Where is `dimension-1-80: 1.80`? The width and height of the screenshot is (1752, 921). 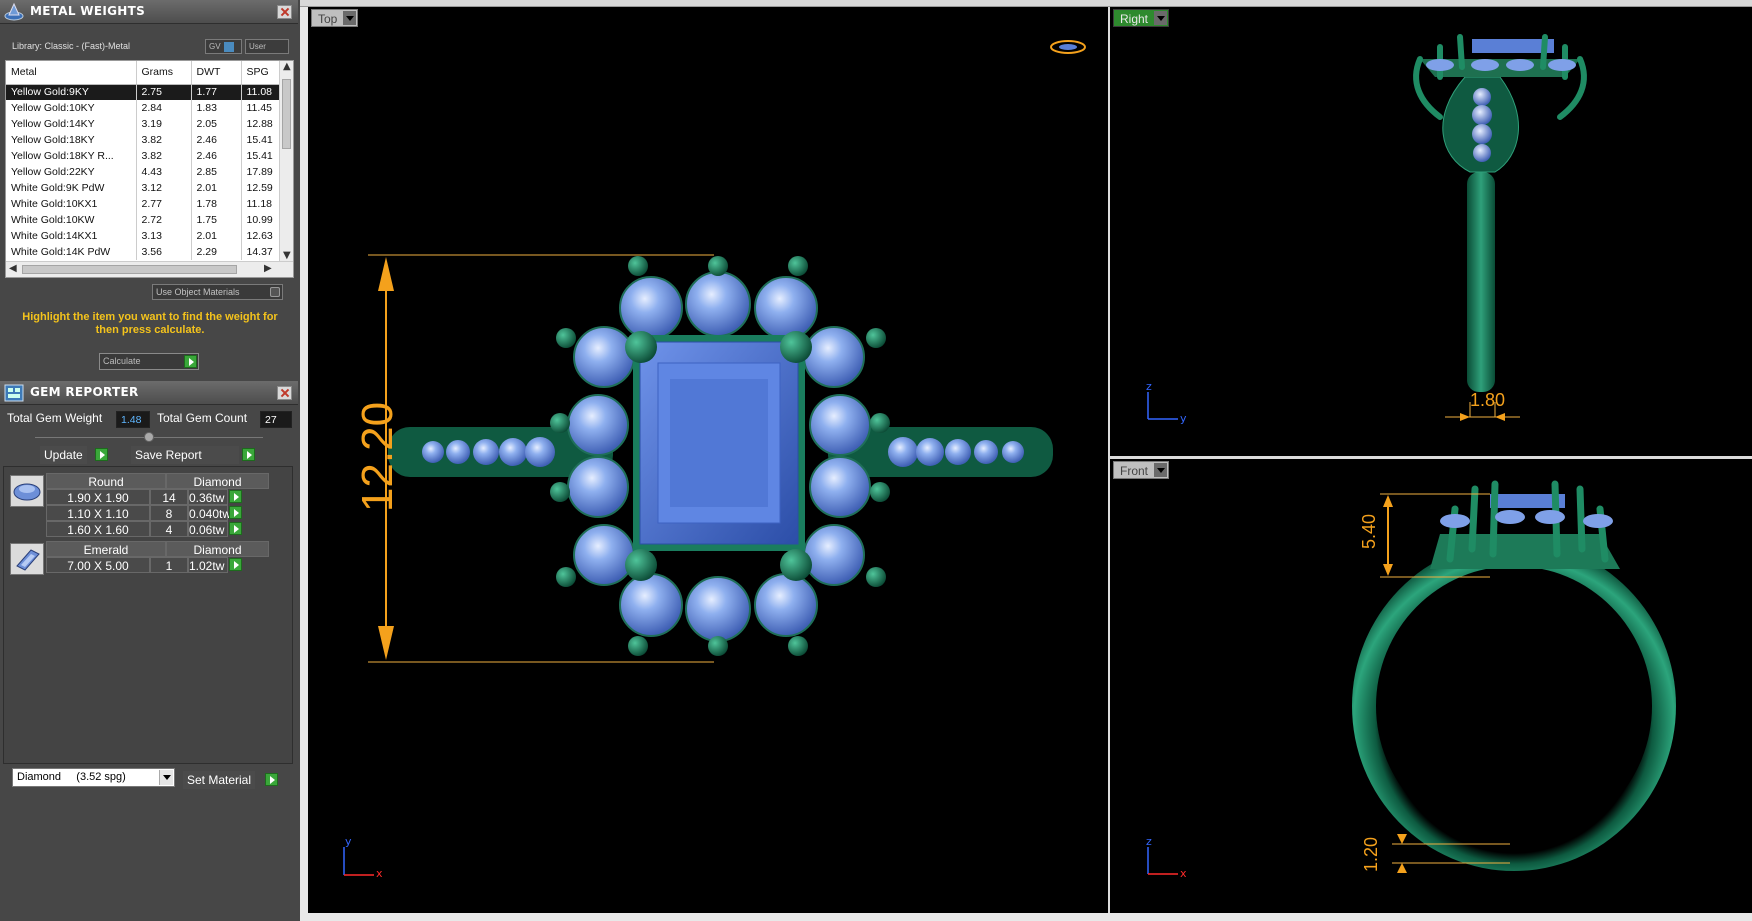
dimension-1-80: 1.80 is located at coordinates (1488, 400).